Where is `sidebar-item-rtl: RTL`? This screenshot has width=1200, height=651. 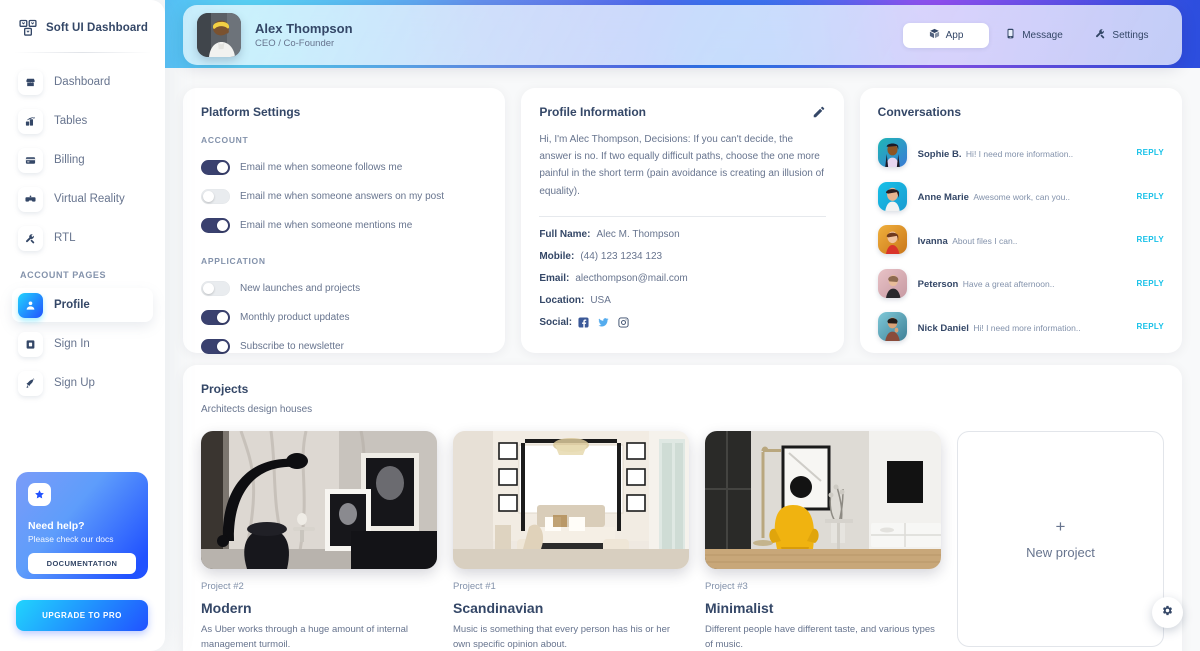
sidebar-item-rtl: RTL is located at coordinates (82, 238).